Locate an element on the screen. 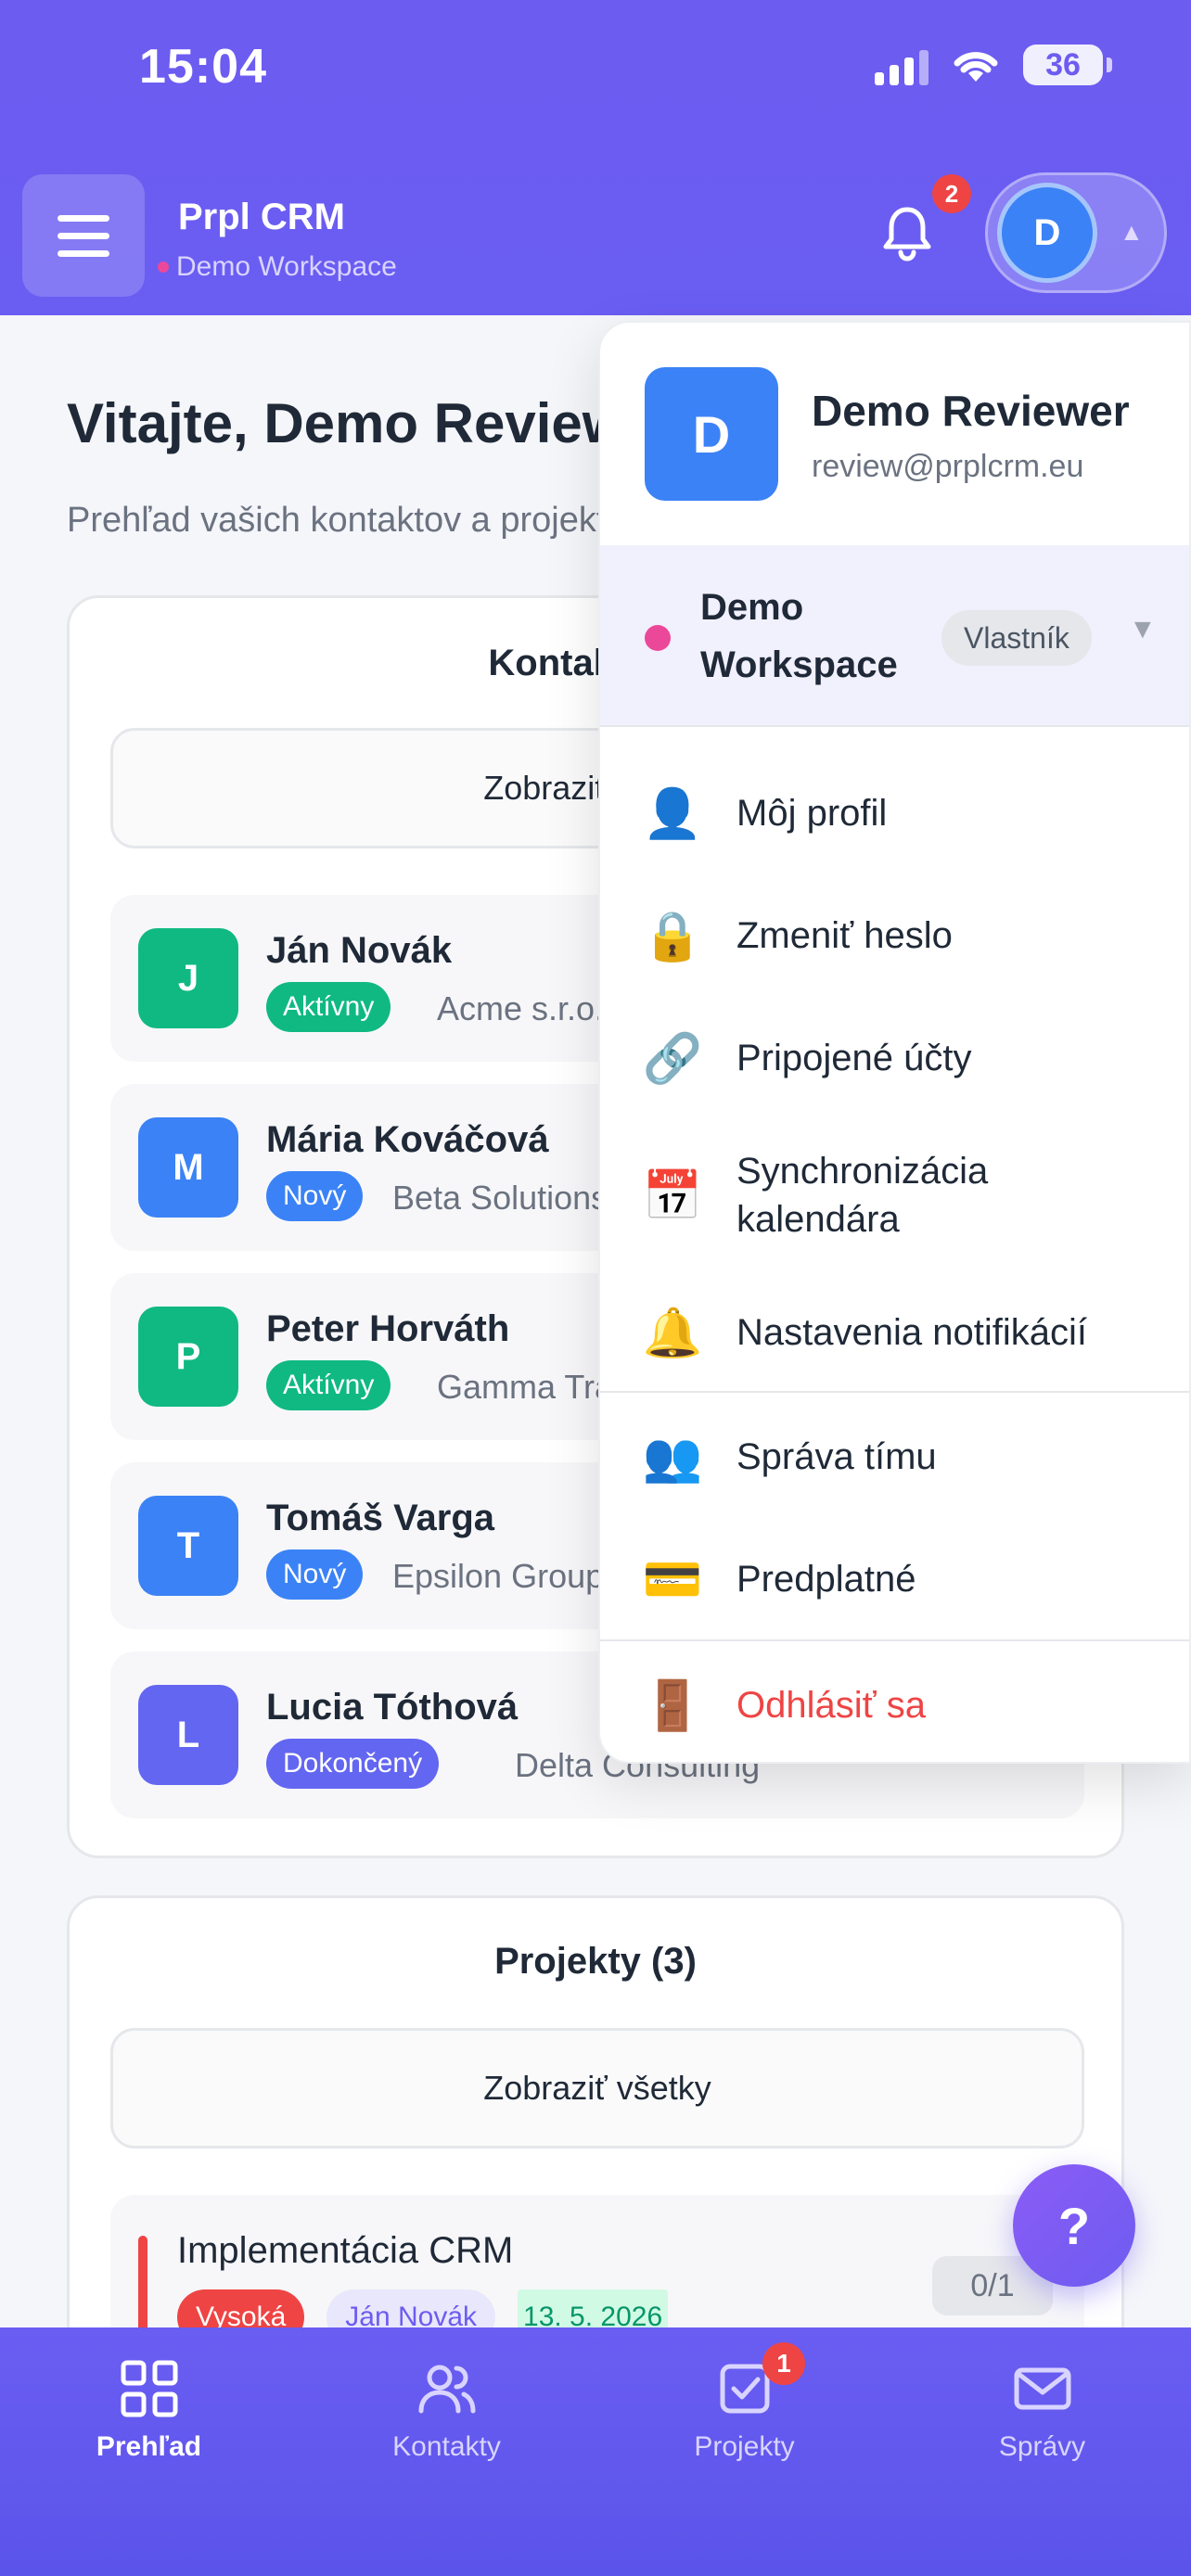 This screenshot has height=2576, width=1191. credit-card-icon: 💳 is located at coordinates (673, 1579).